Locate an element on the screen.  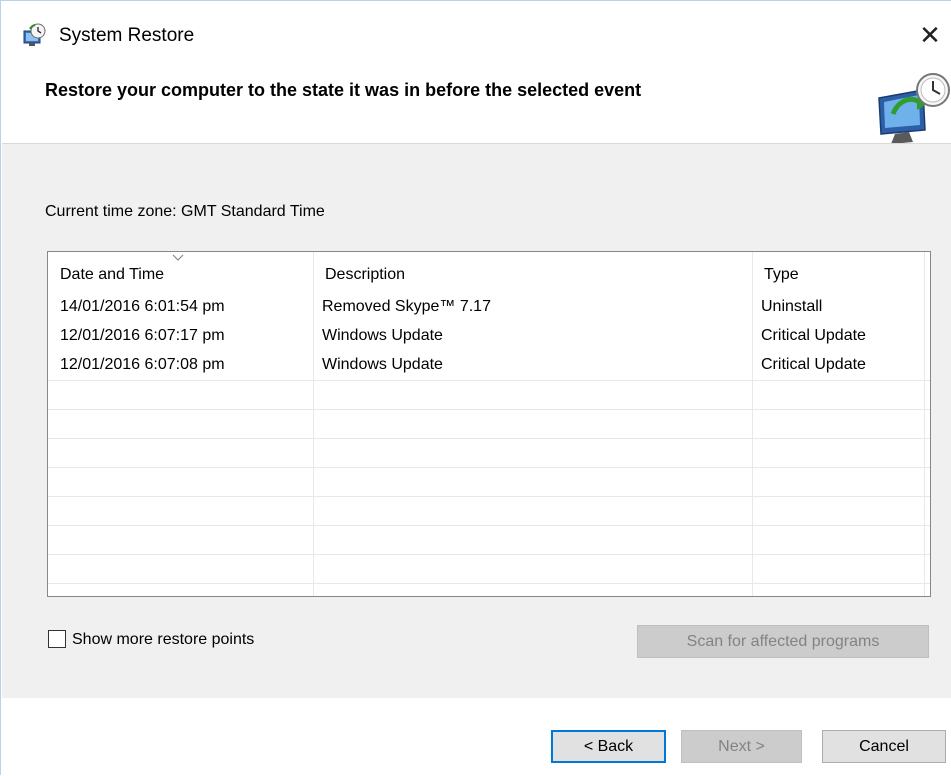
close-button: ✕ is located at coordinates (929, 35).